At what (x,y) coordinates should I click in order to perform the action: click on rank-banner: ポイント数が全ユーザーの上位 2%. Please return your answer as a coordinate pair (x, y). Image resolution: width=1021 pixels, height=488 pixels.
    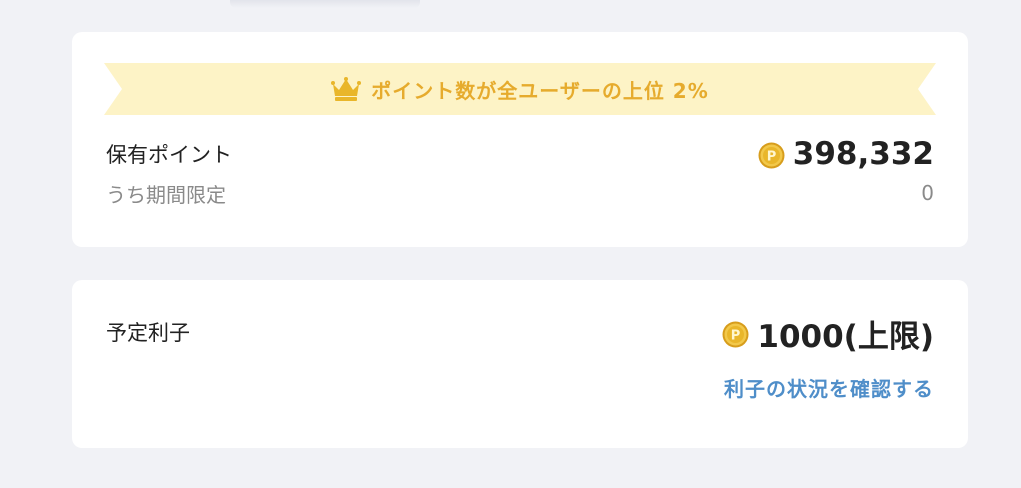
    Looking at the image, I should click on (520, 89).